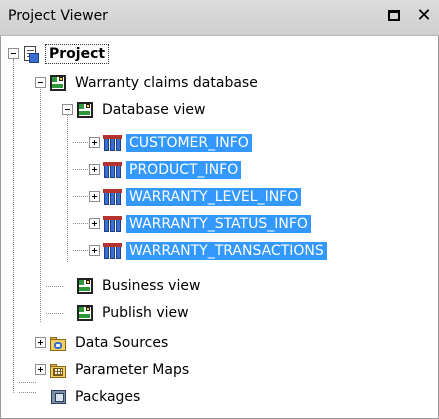 The height and width of the screenshot is (419, 439). Describe the element at coordinates (40, 342) in the screenshot. I see `data-sources-expand-toggle` at that location.